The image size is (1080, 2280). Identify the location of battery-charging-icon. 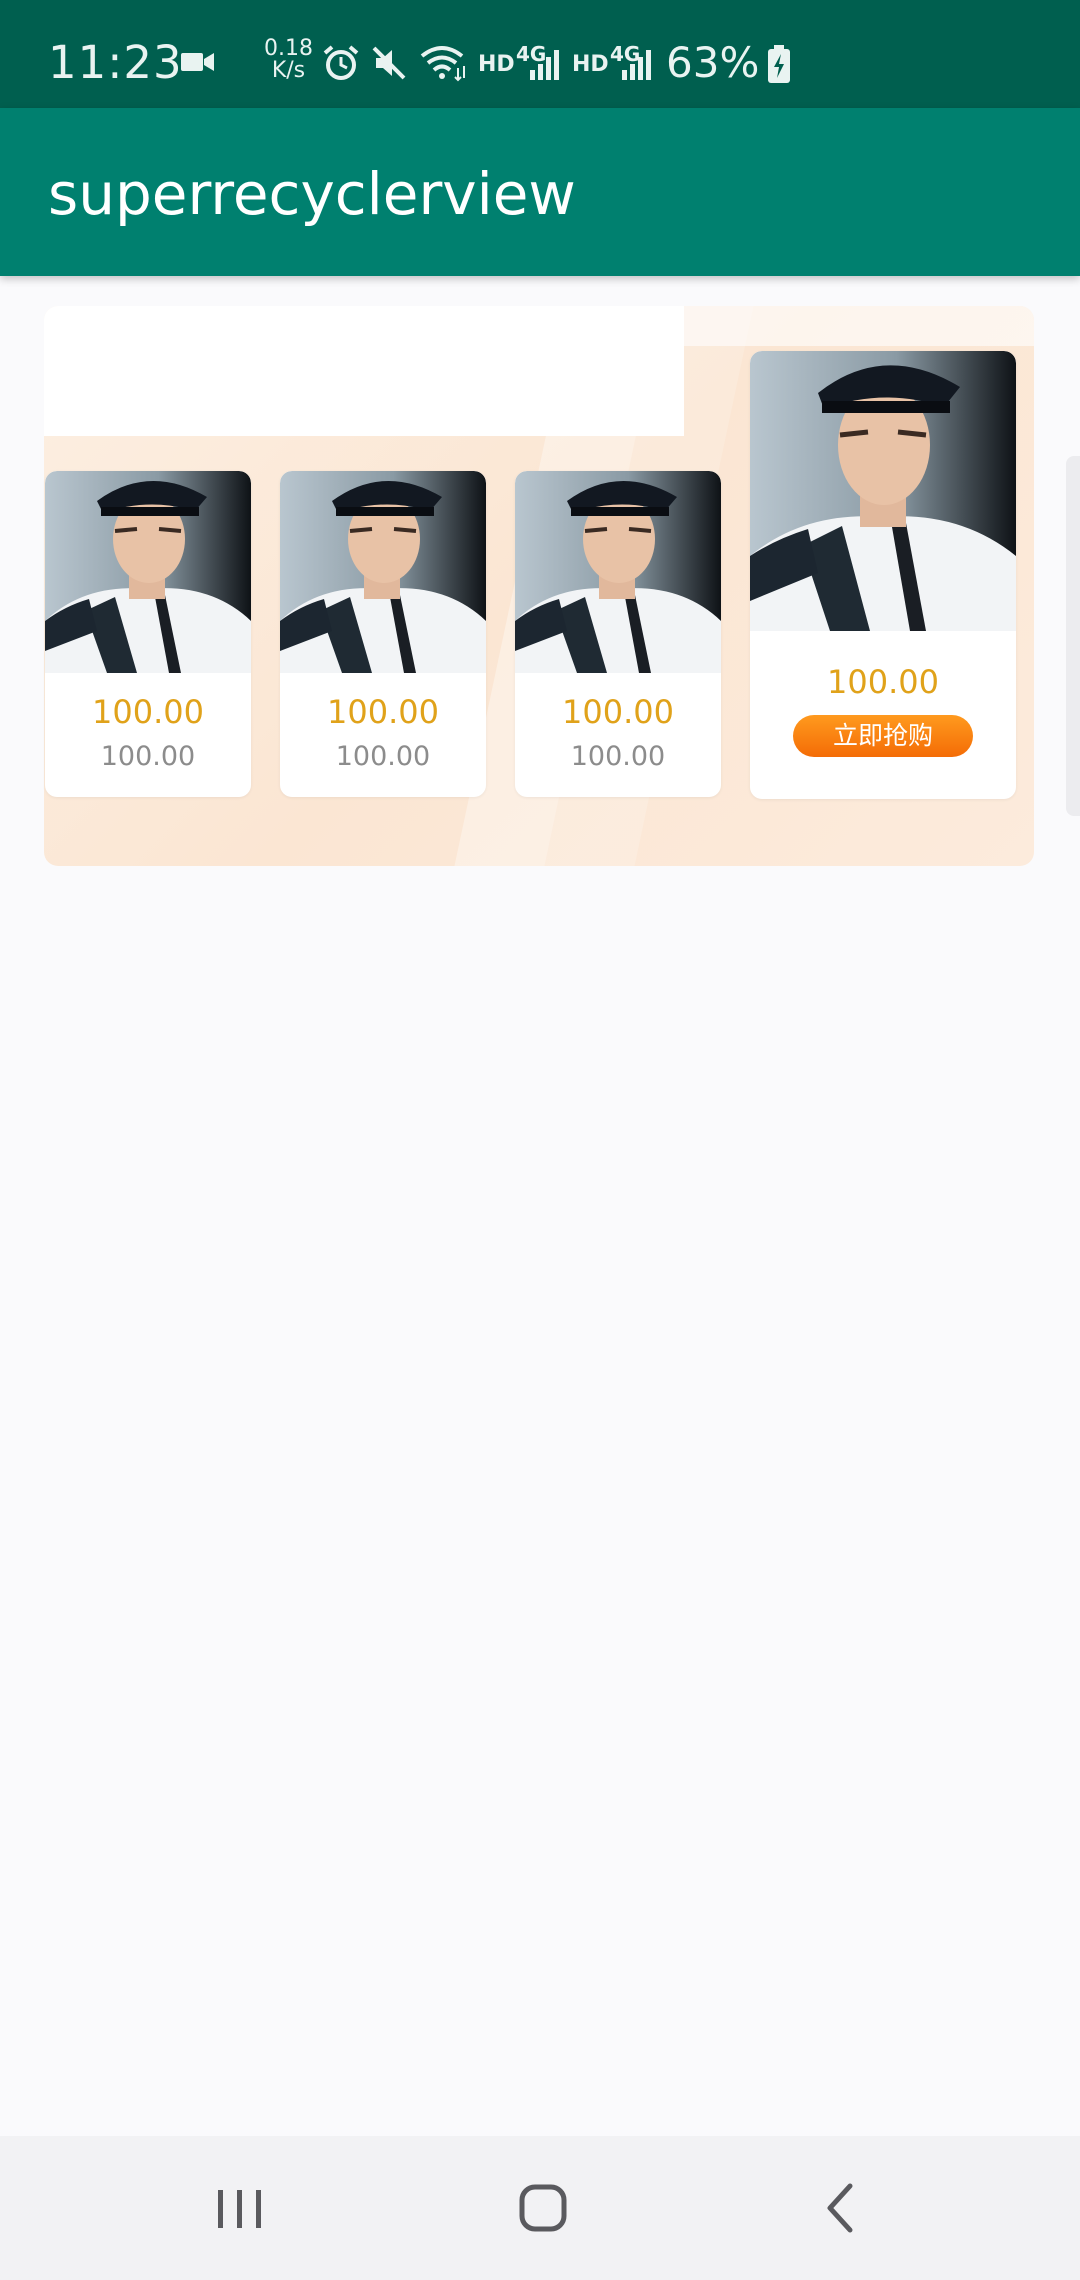
(779, 64).